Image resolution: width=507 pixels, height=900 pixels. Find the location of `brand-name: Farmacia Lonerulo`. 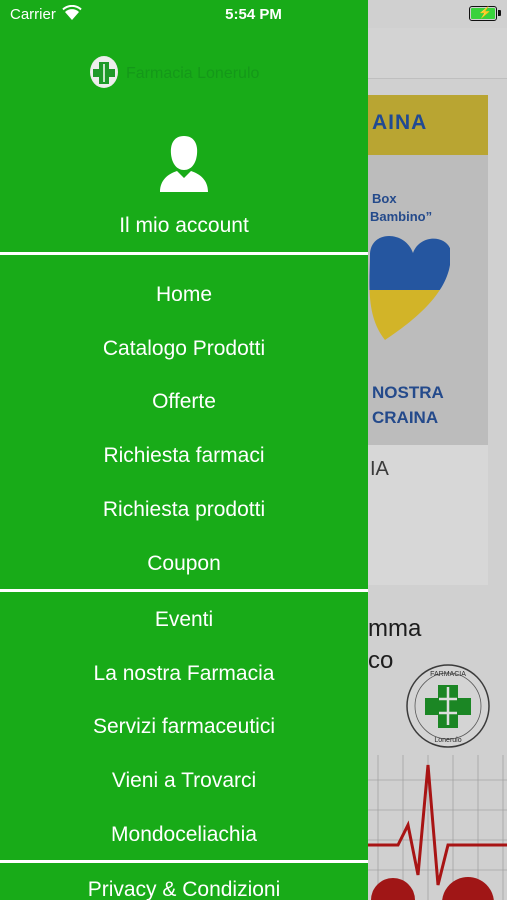

brand-name: Farmacia Lonerulo is located at coordinates (193, 73).